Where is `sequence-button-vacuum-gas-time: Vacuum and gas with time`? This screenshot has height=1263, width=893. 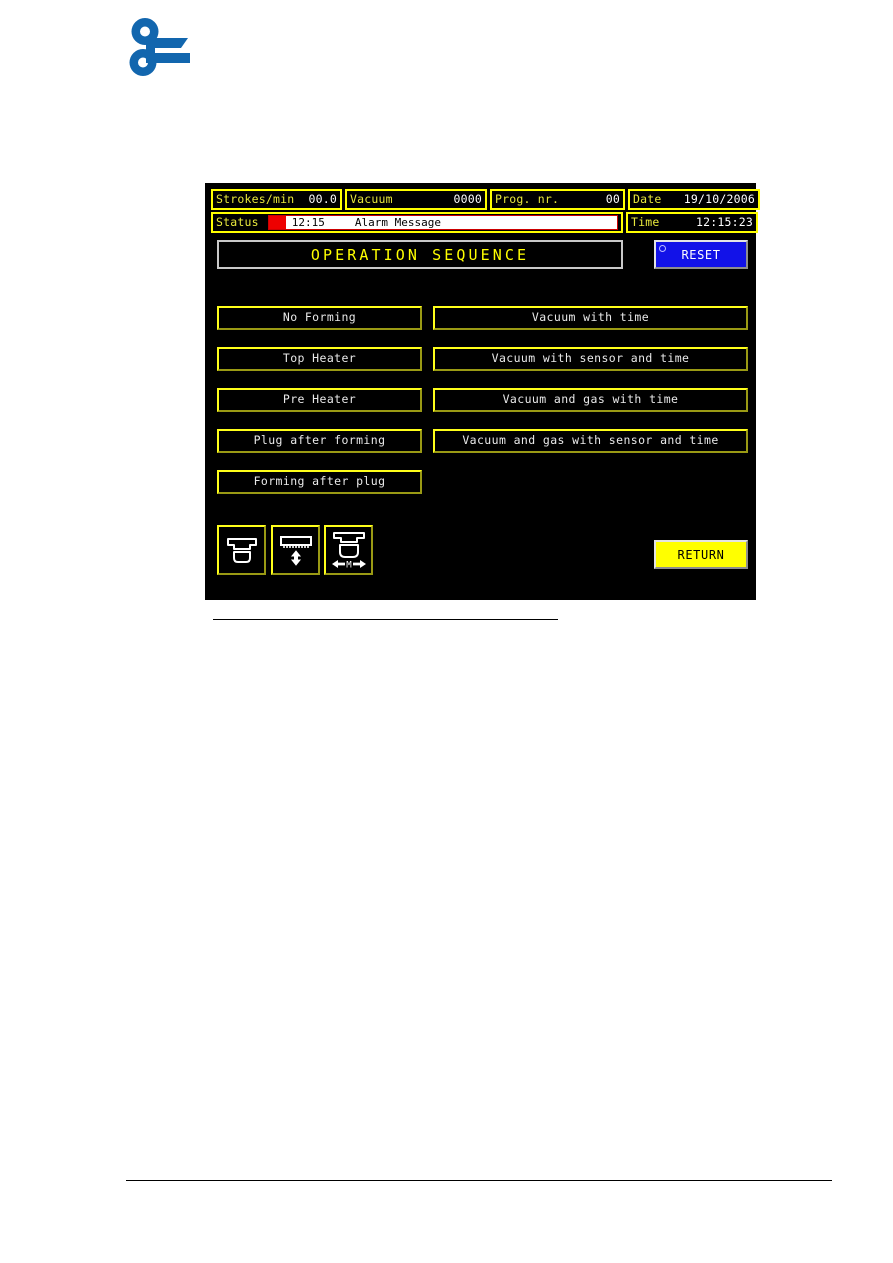 sequence-button-vacuum-gas-time: Vacuum and gas with time is located at coordinates (590, 400).